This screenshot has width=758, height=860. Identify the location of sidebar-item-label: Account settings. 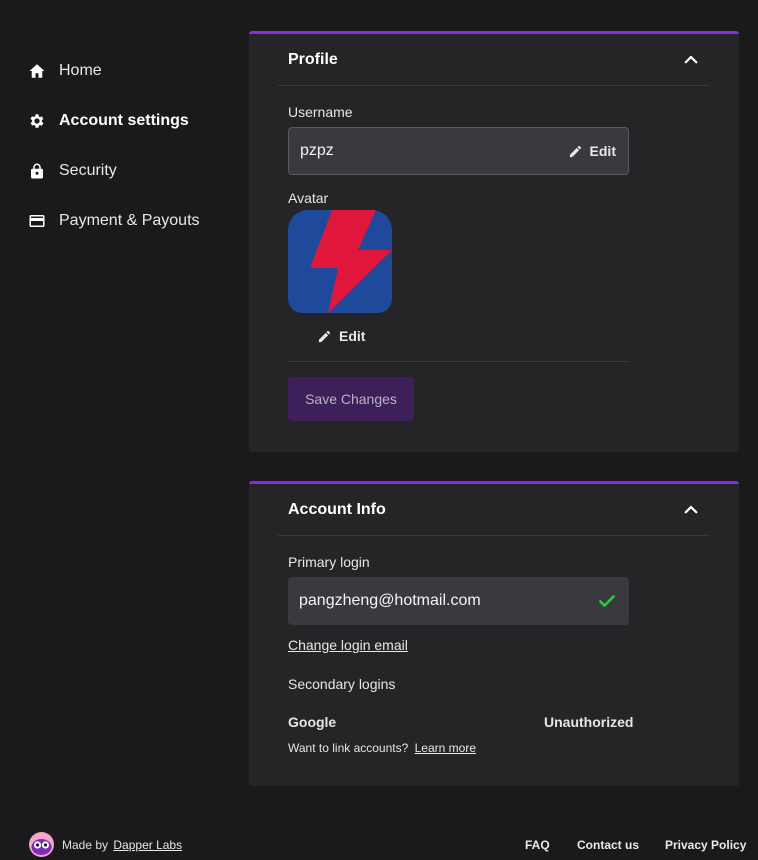
(124, 120).